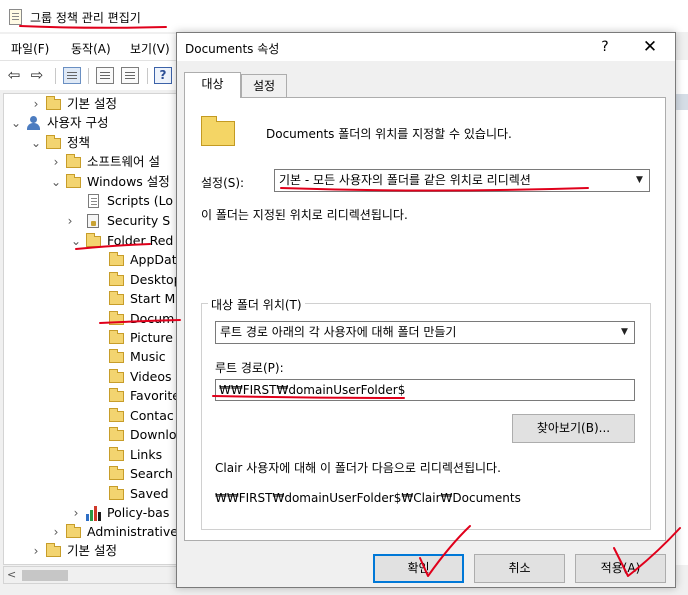 The width and height of the screenshot is (688, 595). I want to click on redirect-note: Clair 사용자에 대해 이 폴더가 다음으로 리디렉션됩니다., so click(358, 468).